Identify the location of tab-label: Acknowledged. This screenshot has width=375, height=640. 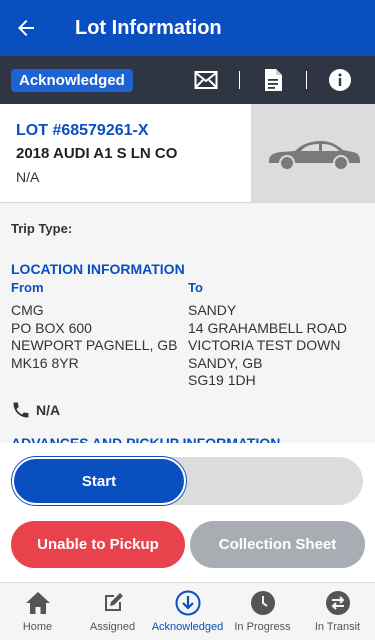
(187, 627).